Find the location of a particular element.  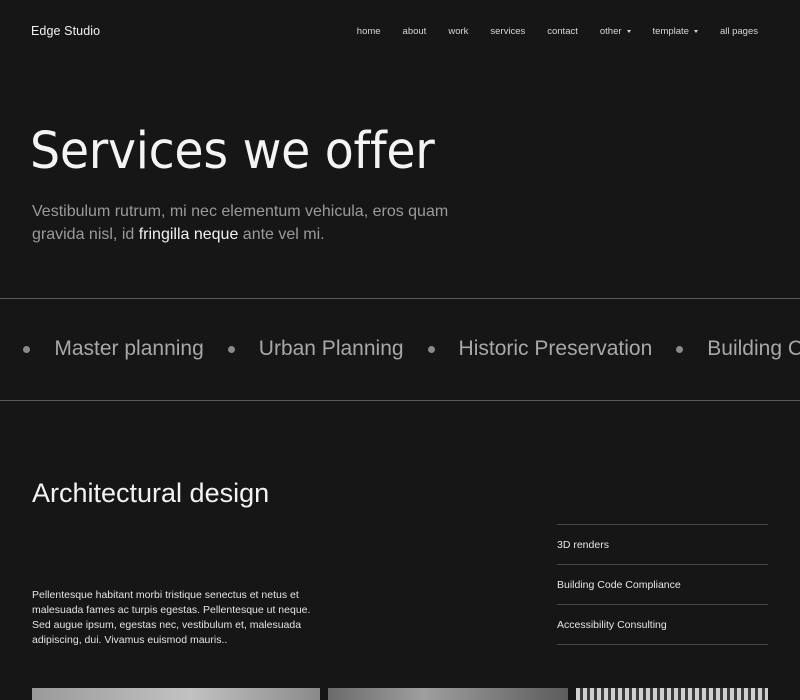

nav-item-other: other is located at coordinates (615, 31).